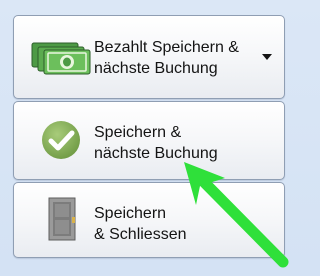 This screenshot has height=276, width=320. What do you see at coordinates (61, 140) in the screenshot?
I see `check-icon` at bounding box center [61, 140].